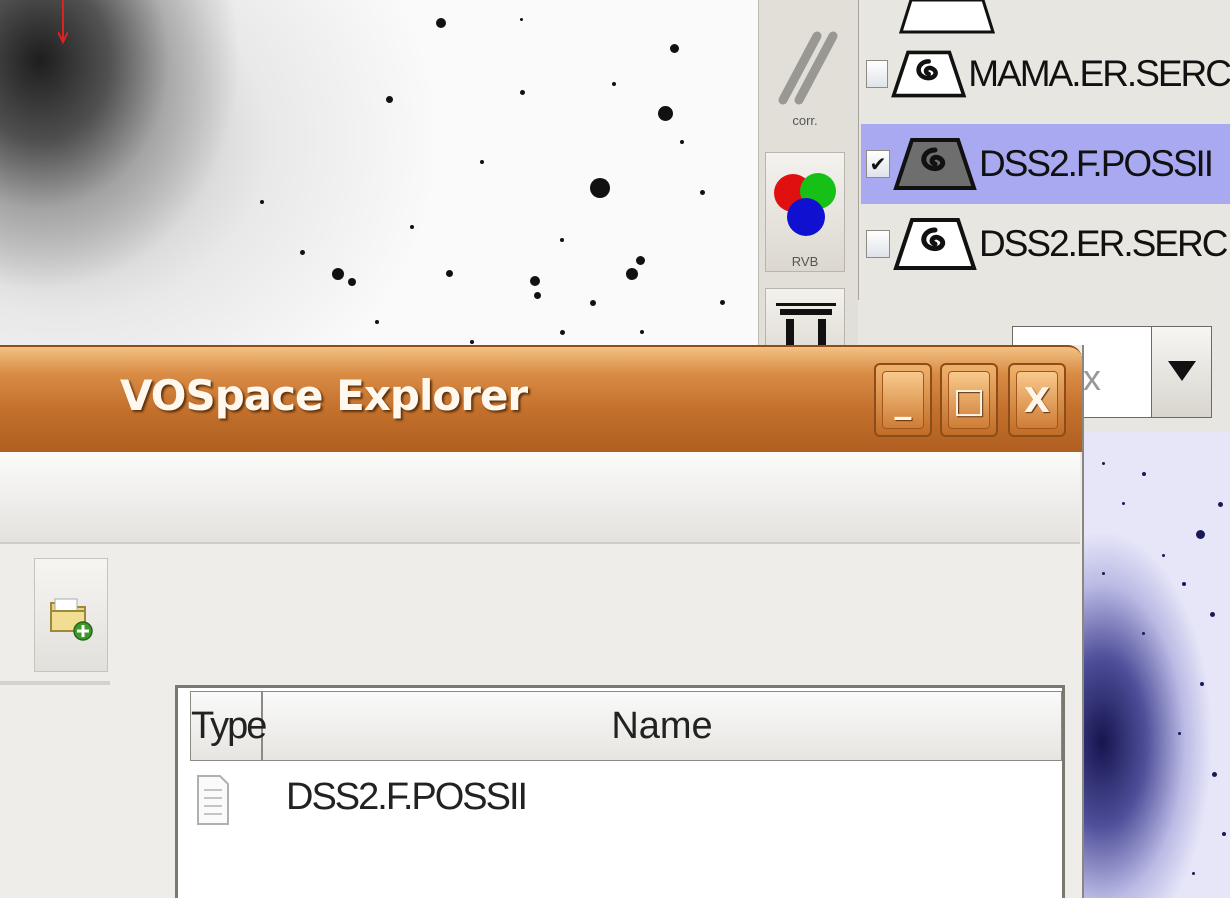 The height and width of the screenshot is (898, 1230). Describe the element at coordinates (1092, 377) in the screenshot. I see `combobox-value: x` at that location.